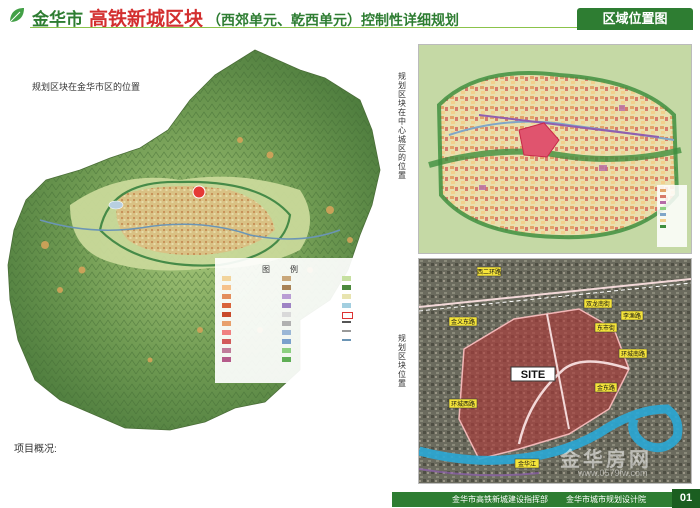 Image resolution: width=700 pixels, height=508 pixels. I want to click on road-label: 金义东路, so click(463, 322).